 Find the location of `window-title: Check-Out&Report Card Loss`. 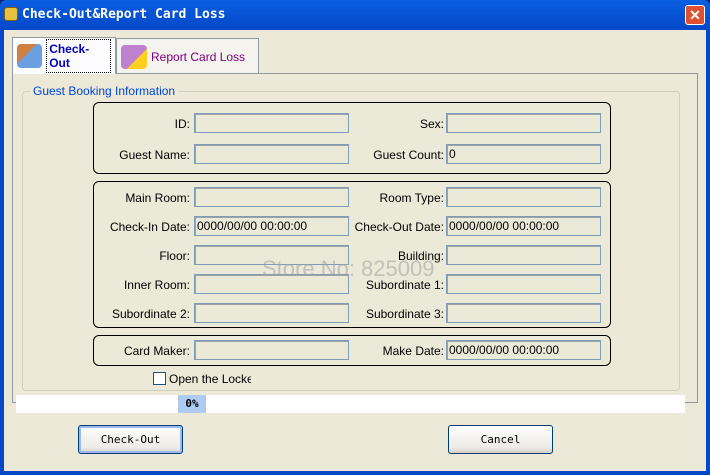

window-title: Check-Out&Report Card Loss is located at coordinates (124, 14).